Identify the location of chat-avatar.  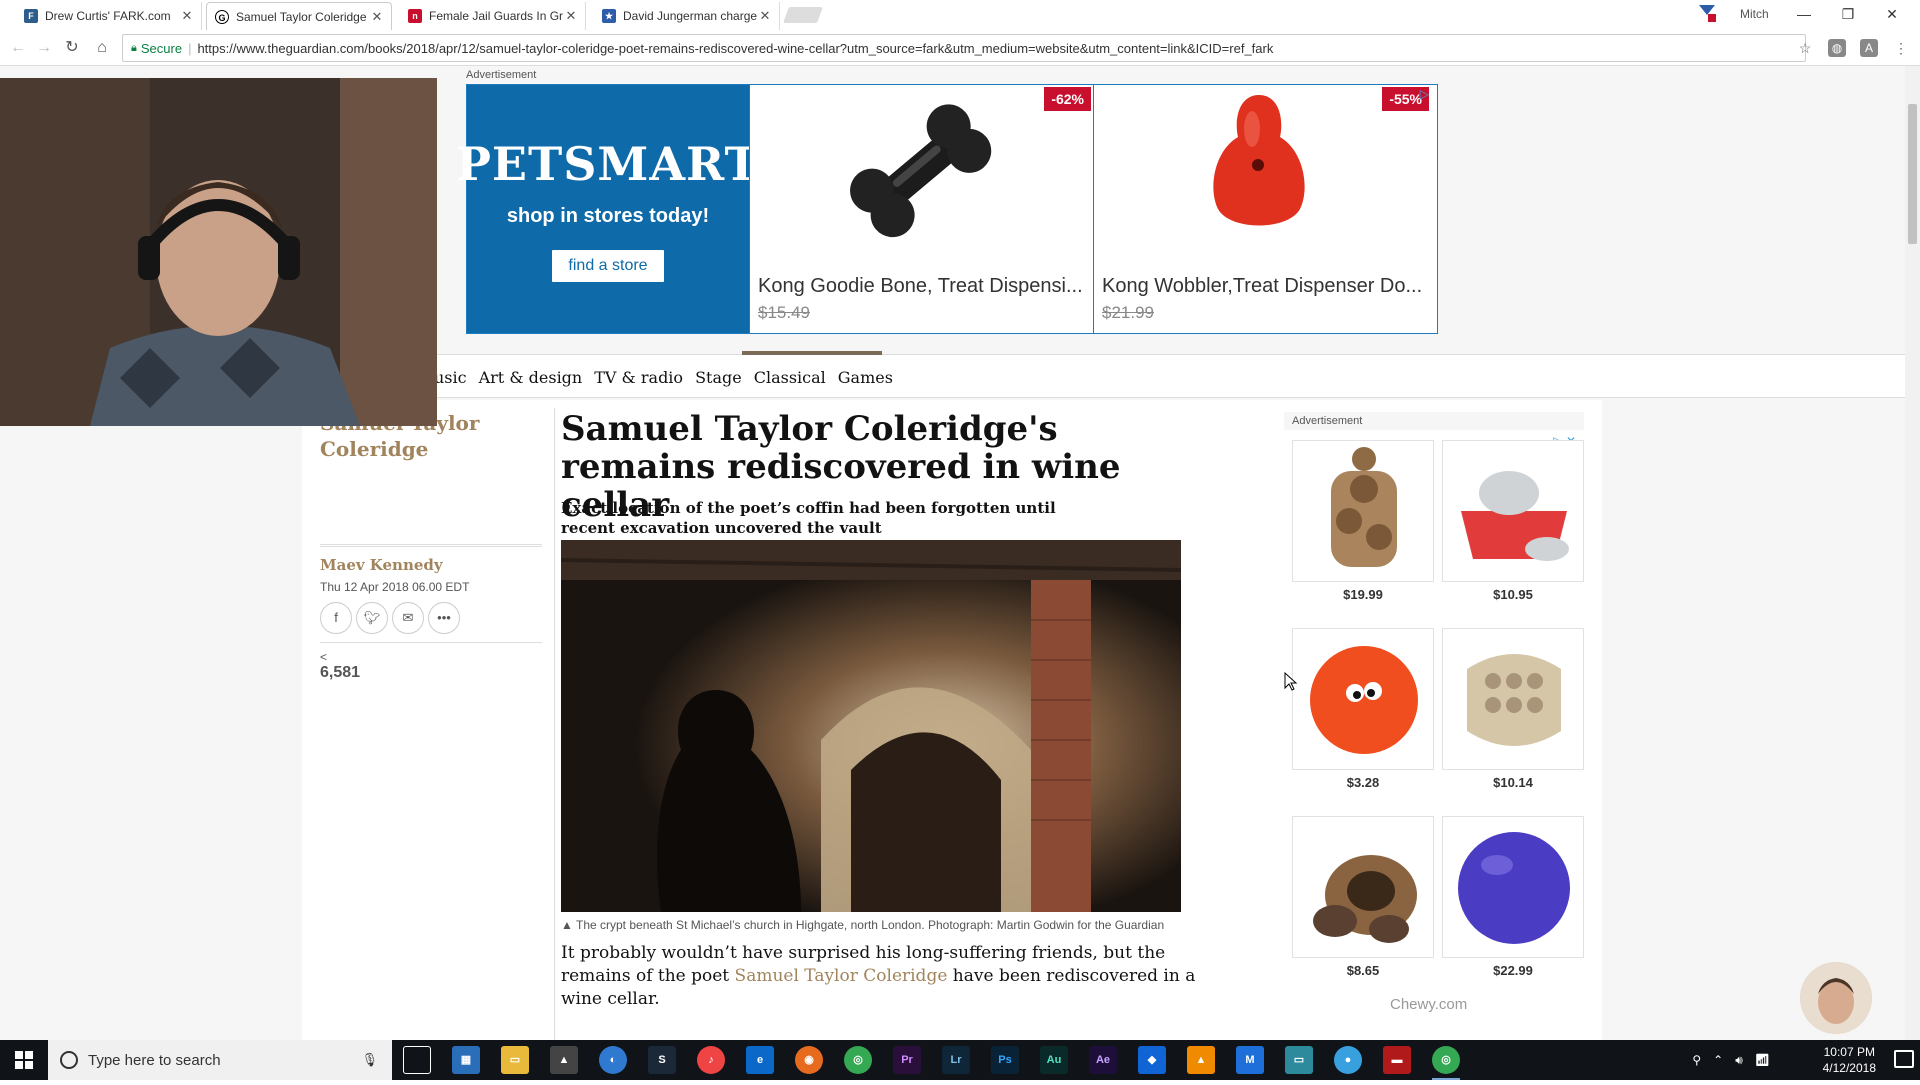
(1836, 998).